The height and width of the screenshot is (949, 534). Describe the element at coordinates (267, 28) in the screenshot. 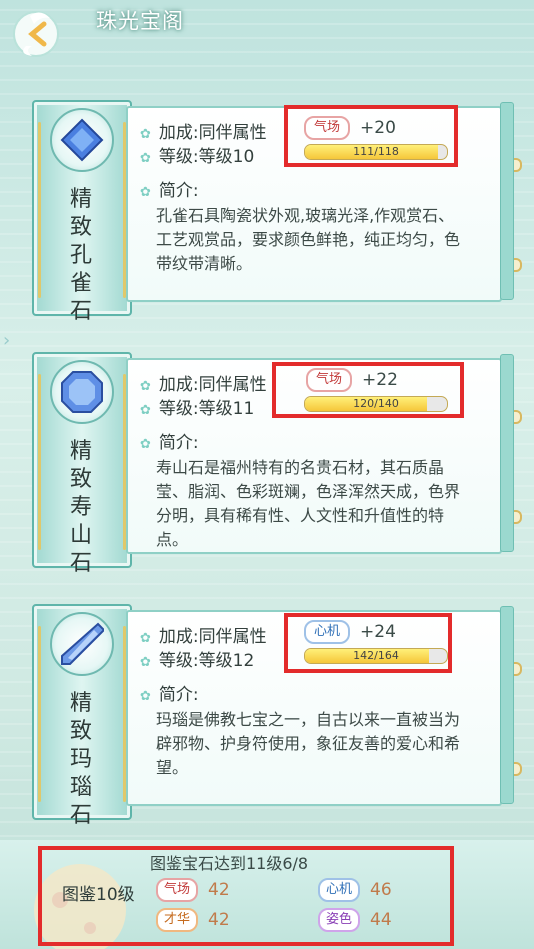

I see `header: 珠光宝阁` at that location.